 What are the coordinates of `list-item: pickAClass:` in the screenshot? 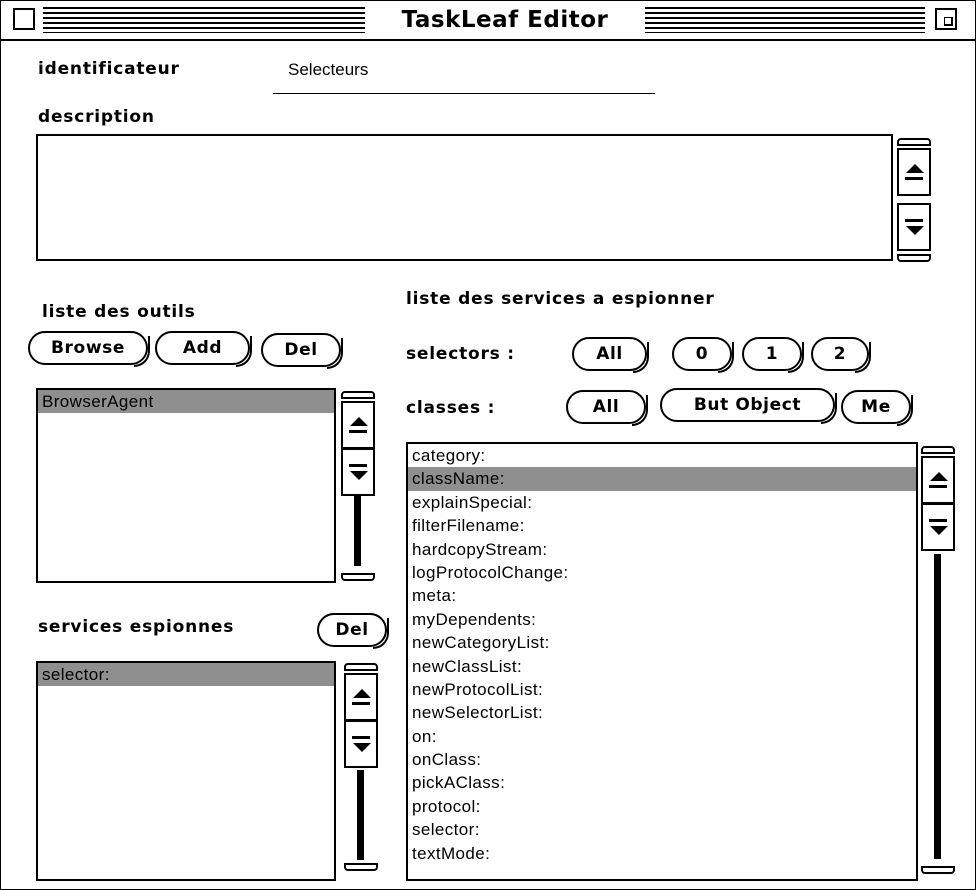 It's located at (662, 782).